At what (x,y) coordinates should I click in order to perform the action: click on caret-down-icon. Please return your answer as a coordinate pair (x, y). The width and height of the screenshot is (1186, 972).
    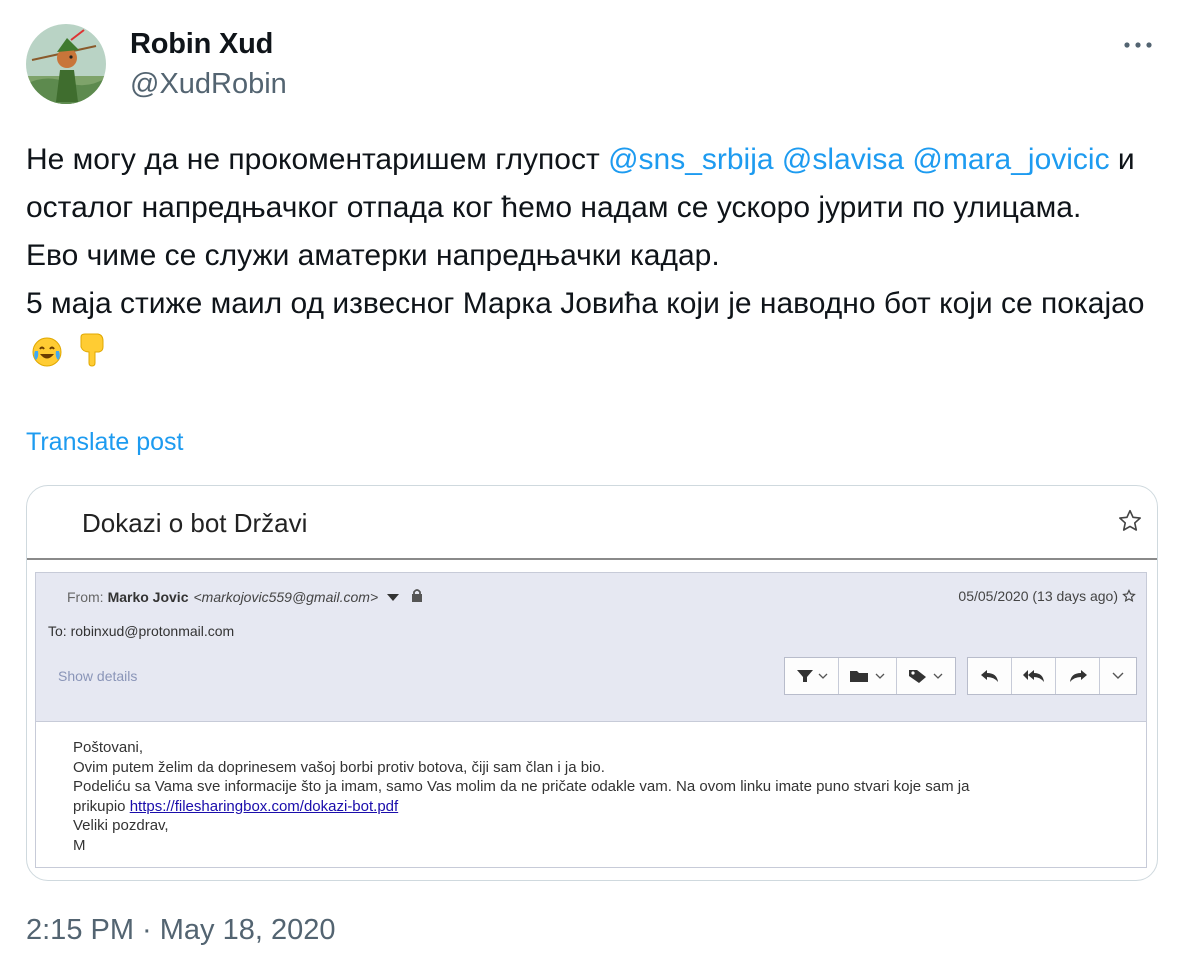
    Looking at the image, I should click on (393, 597).